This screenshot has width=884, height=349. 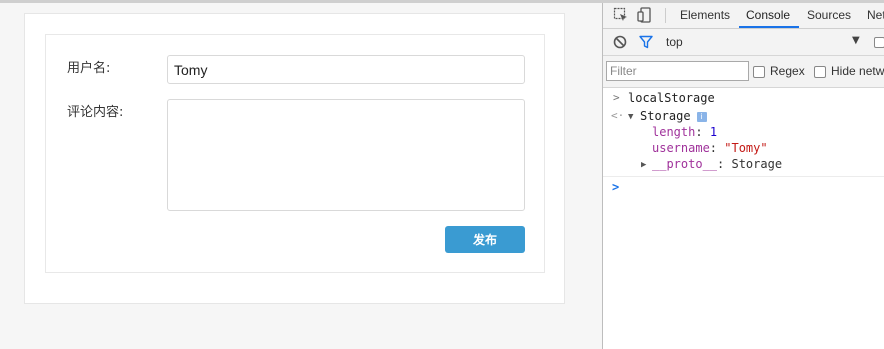 What do you see at coordinates (615, 187) in the screenshot?
I see `console-prompt-icon: >` at bounding box center [615, 187].